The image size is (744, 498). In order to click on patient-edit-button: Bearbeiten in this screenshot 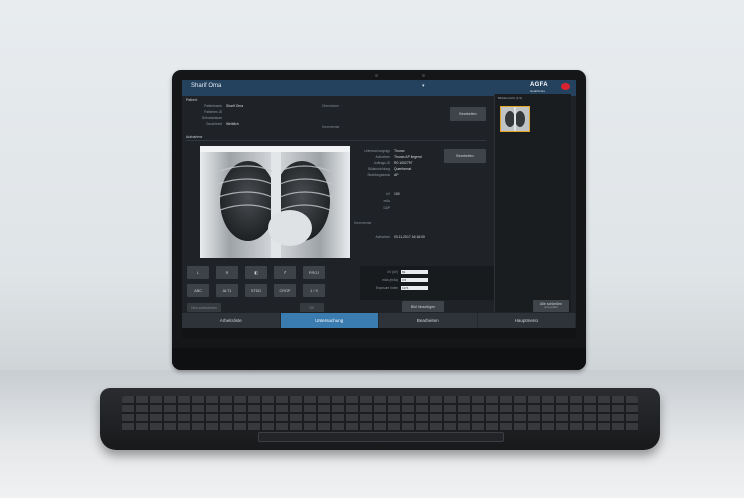, I will do `click(468, 114)`.